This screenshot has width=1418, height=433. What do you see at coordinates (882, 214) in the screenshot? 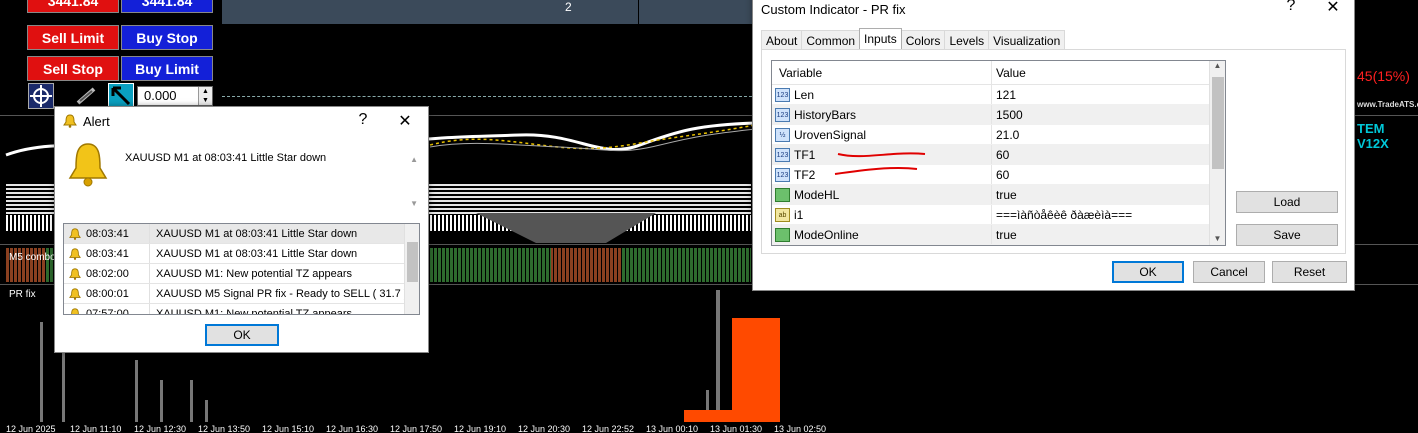
I see `variable-cell: ab i1` at bounding box center [882, 214].